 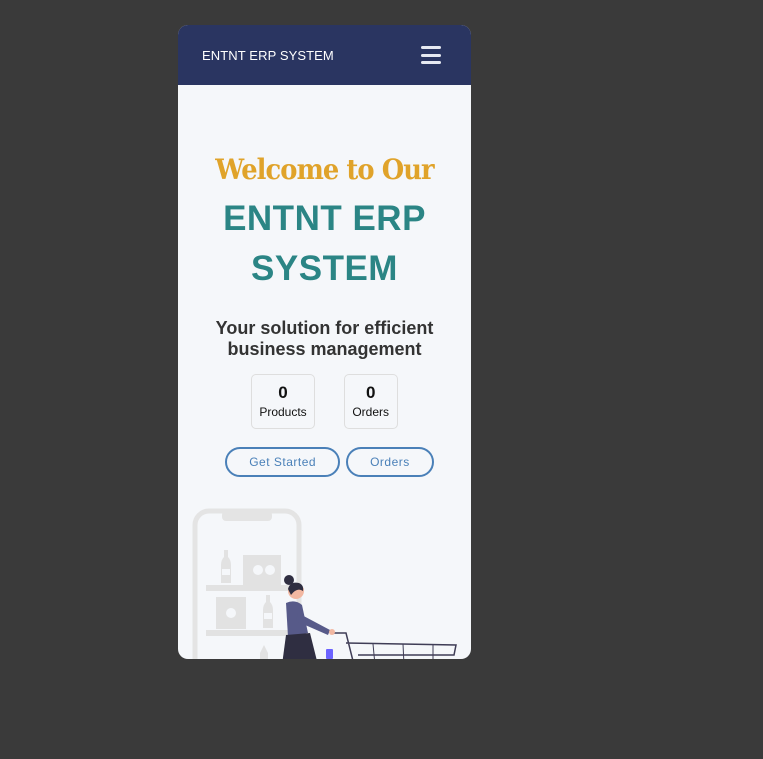 I want to click on phone-notch, so click(x=247, y=516).